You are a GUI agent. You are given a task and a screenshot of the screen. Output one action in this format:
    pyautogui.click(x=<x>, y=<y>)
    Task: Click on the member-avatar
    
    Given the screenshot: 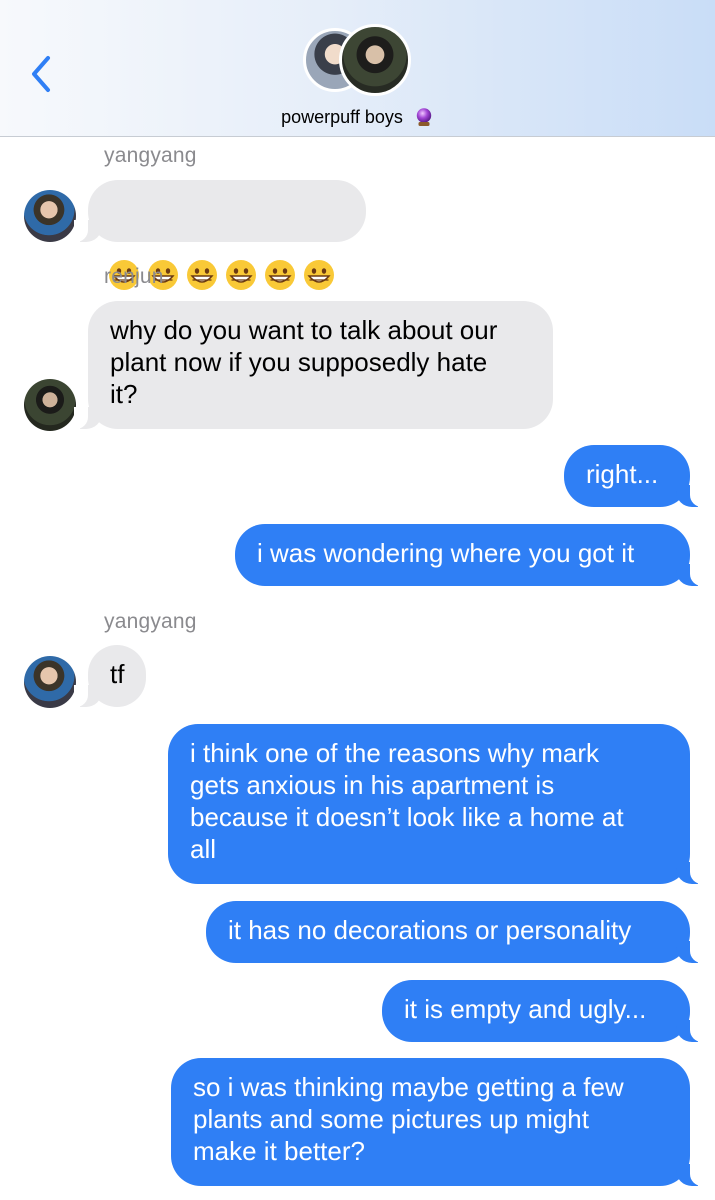 What is the action you would take?
    pyautogui.click(x=375, y=60)
    